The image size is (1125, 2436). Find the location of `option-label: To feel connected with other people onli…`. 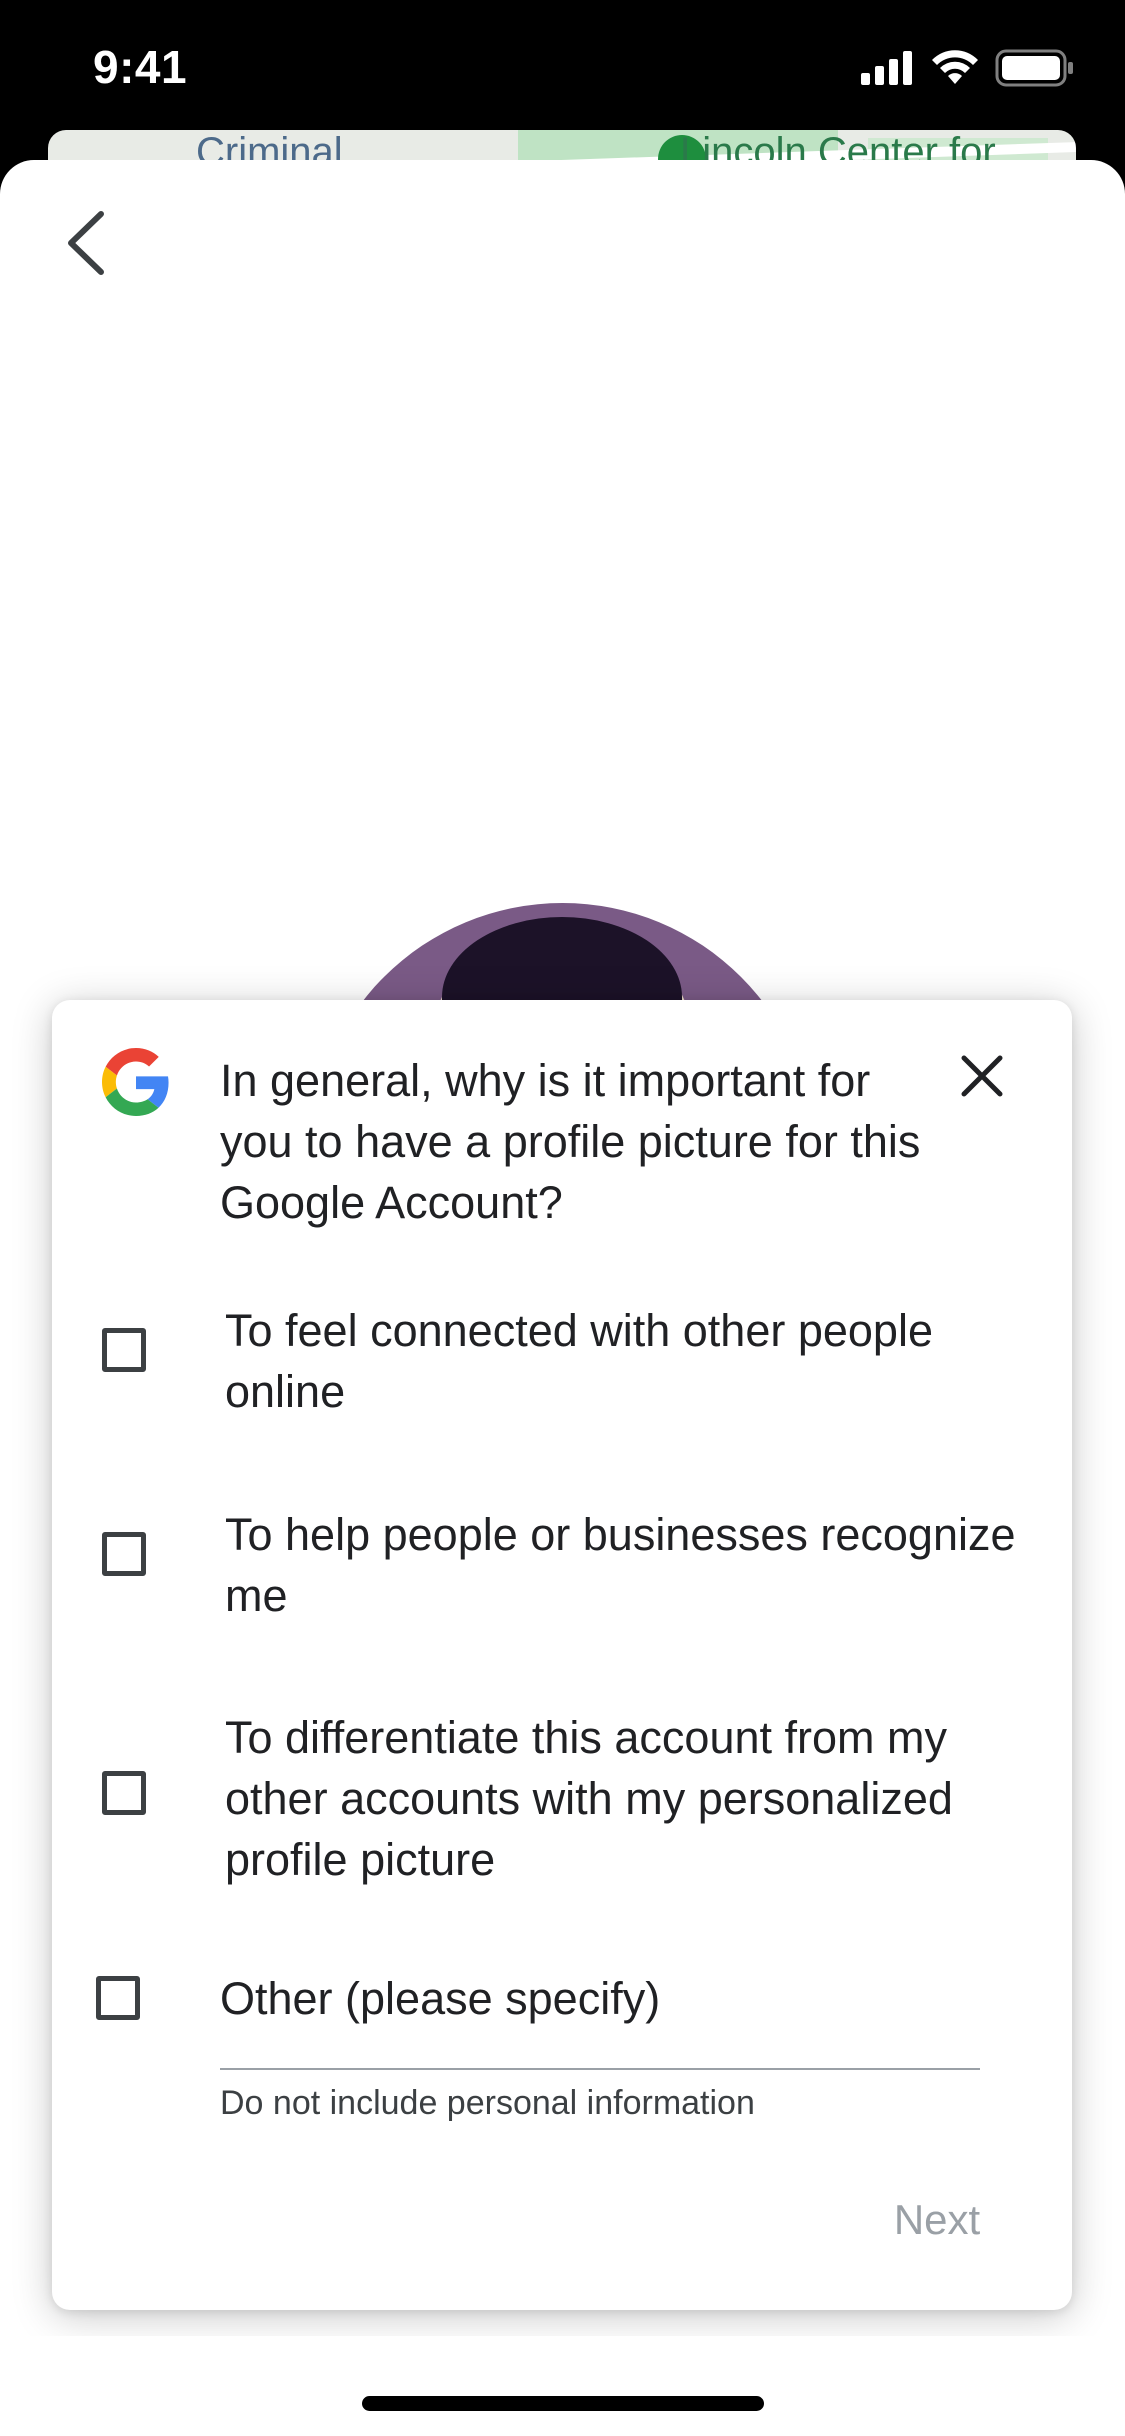

option-label: To feel connected with other people onli… is located at coordinates (579, 1361).